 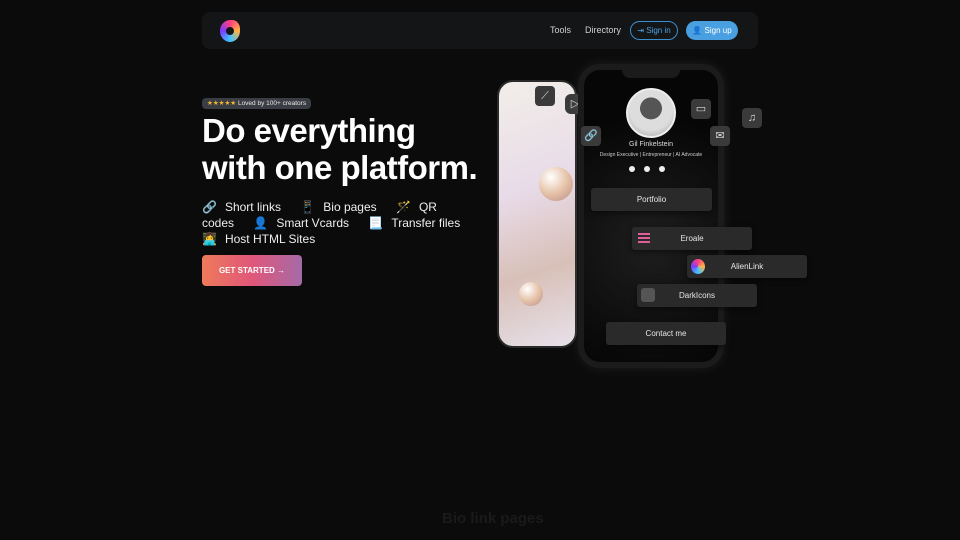 I want to click on alienlink-icon, so click(x=698, y=266).